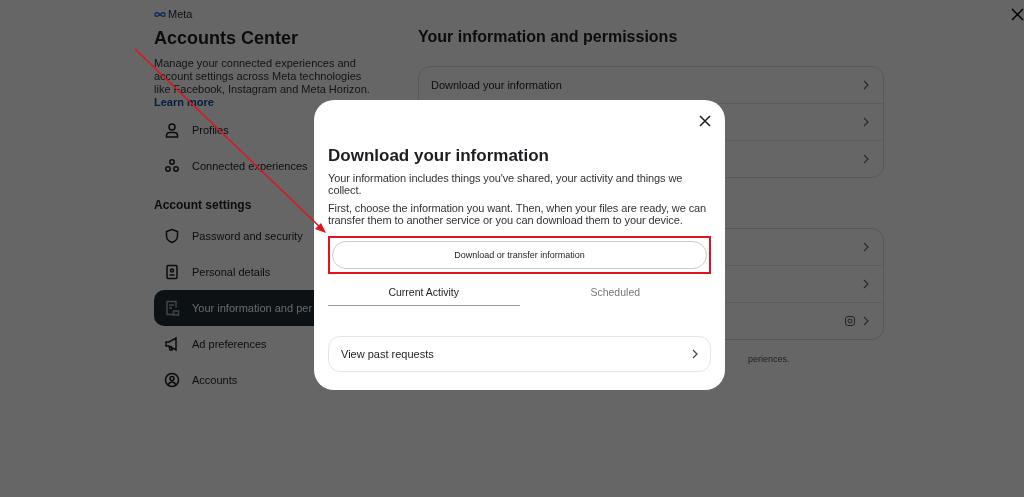  What do you see at coordinates (506, 184) in the screenshot?
I see `dialog-text: Your information includes things you've shared, your activity and things we collect.` at bounding box center [506, 184].